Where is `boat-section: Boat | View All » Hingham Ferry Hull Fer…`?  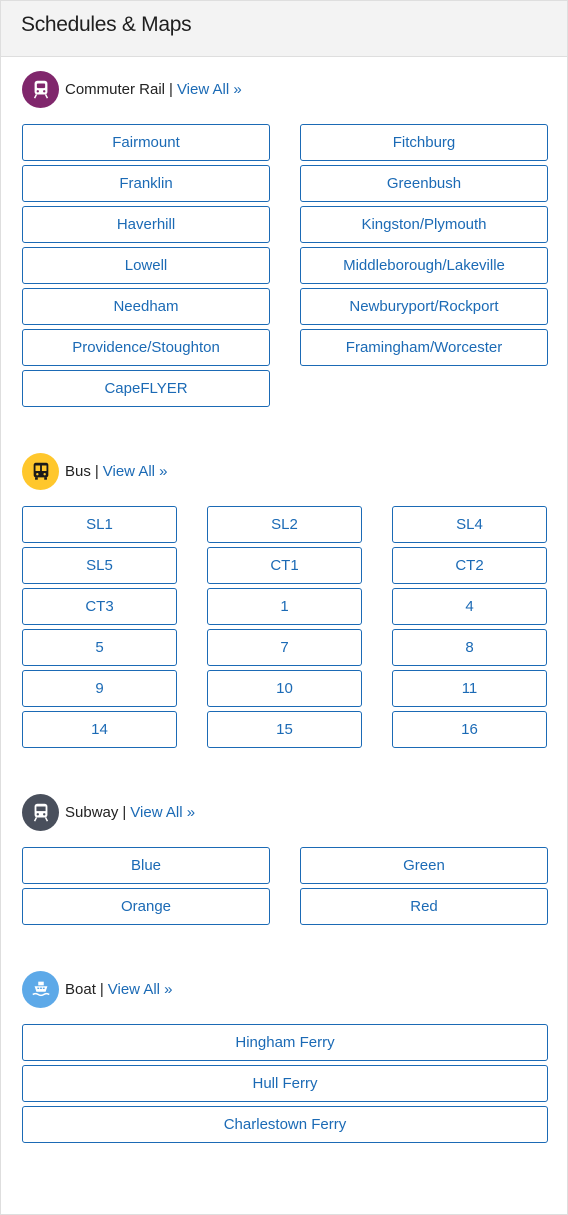 boat-section: Boat | View All » Hingham Ferry Hull Fer… is located at coordinates (285, 1056).